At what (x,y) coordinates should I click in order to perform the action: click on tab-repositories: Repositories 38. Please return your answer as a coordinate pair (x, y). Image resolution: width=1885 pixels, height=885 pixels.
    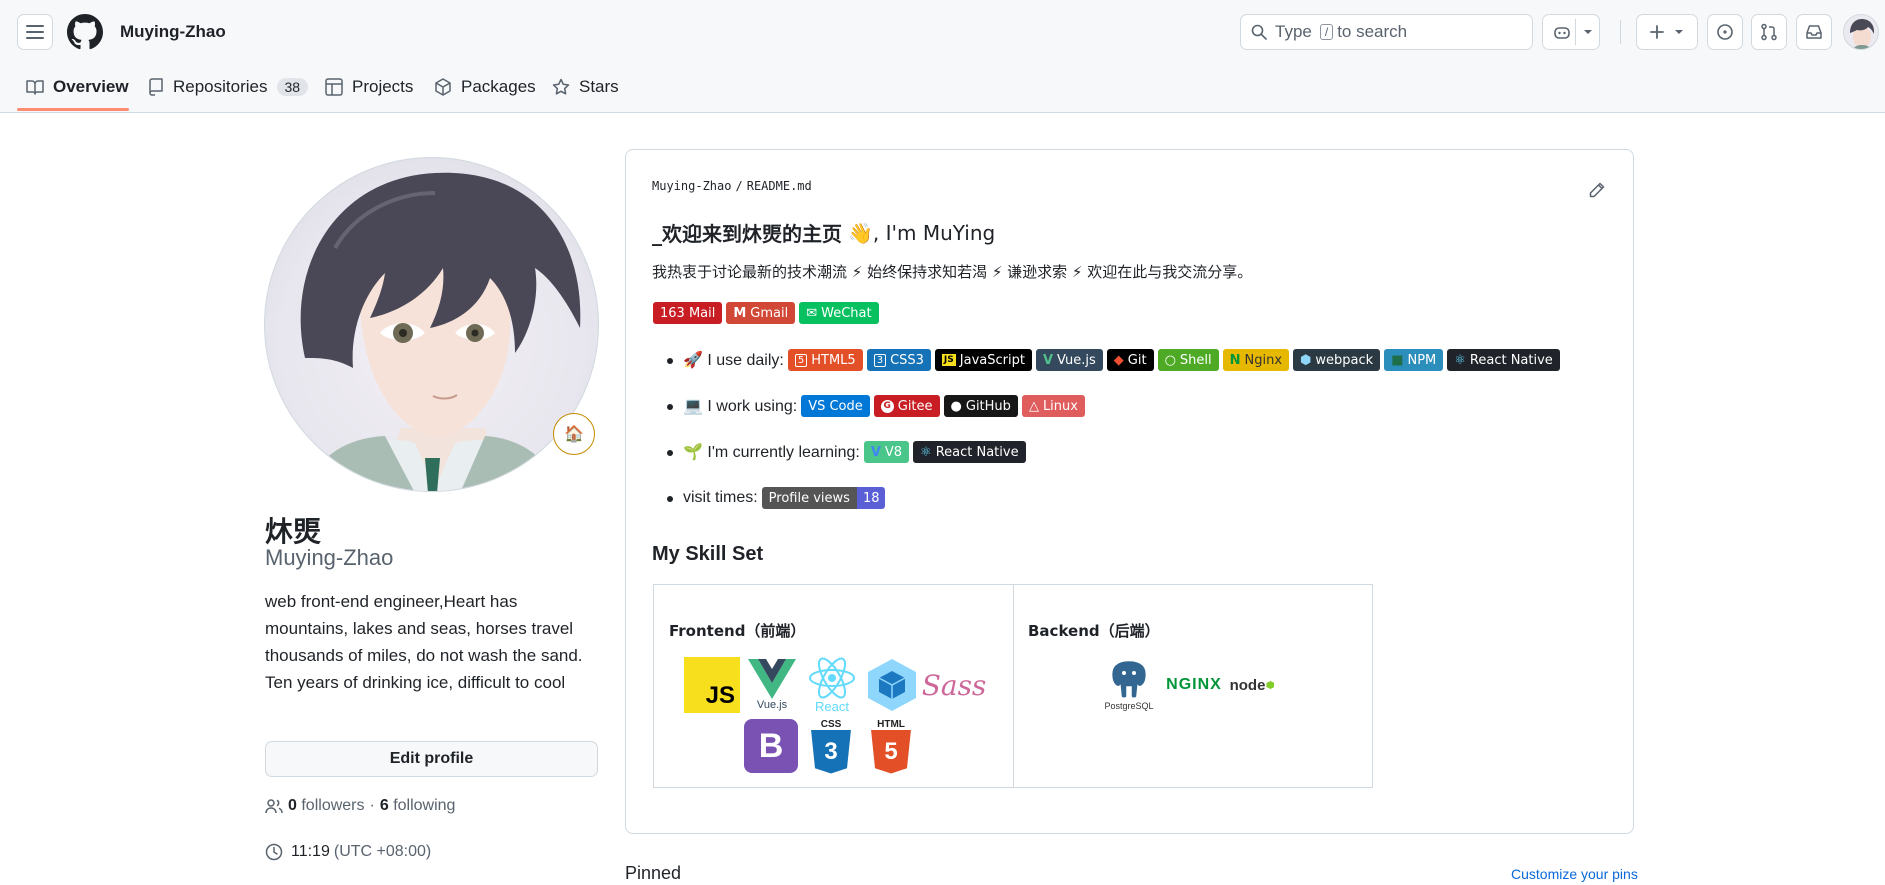
    Looking at the image, I should click on (228, 87).